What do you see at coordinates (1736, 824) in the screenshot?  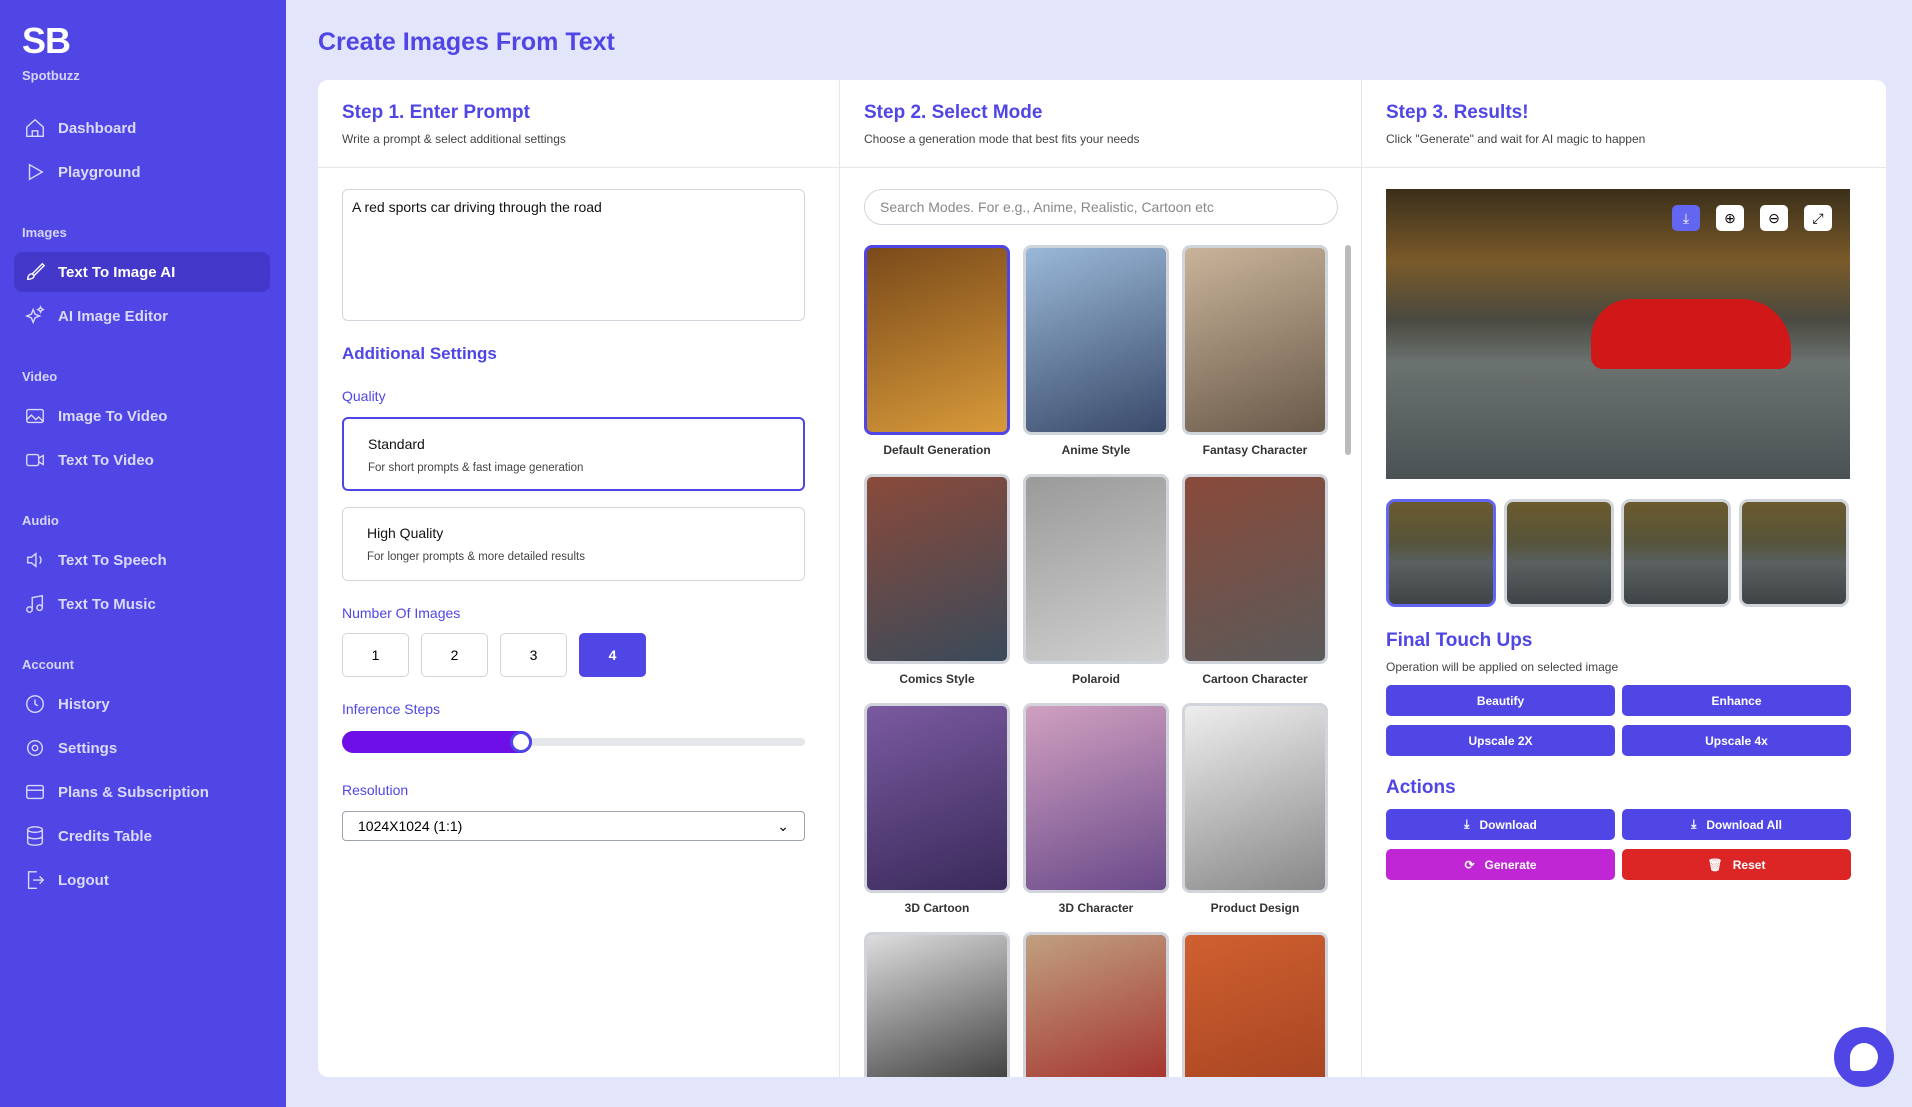 I see `download-all-button: ⤓ Download All` at bounding box center [1736, 824].